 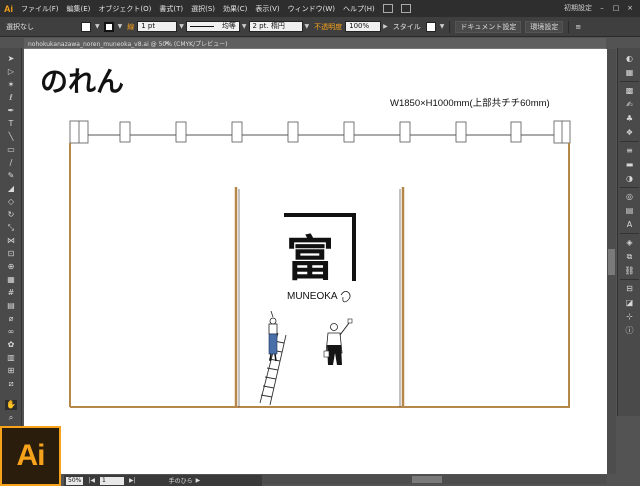 I want to click on menu-help: ヘルプ(H), so click(x=359, y=9).